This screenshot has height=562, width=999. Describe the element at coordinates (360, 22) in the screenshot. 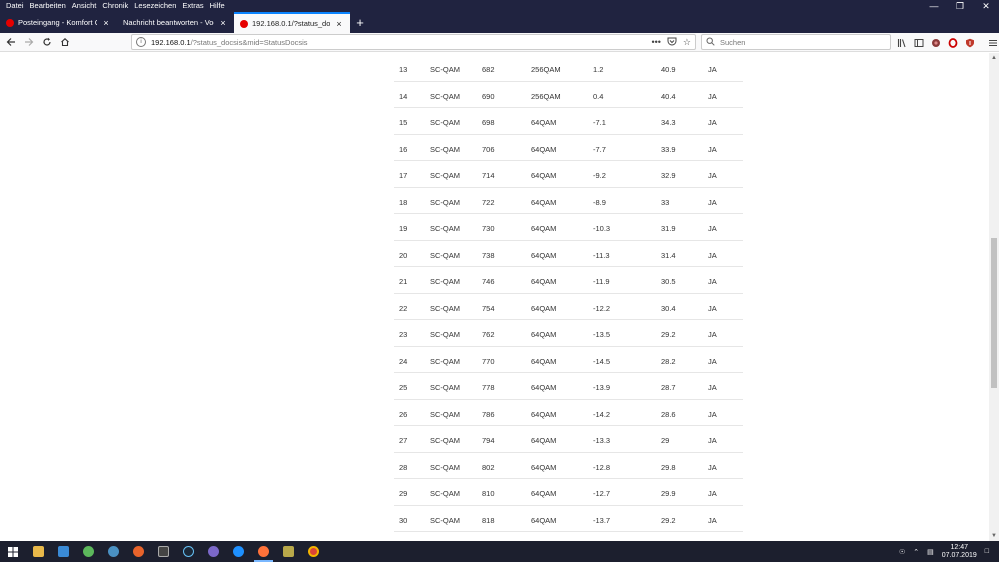

I see `new-tab-button: +` at that location.